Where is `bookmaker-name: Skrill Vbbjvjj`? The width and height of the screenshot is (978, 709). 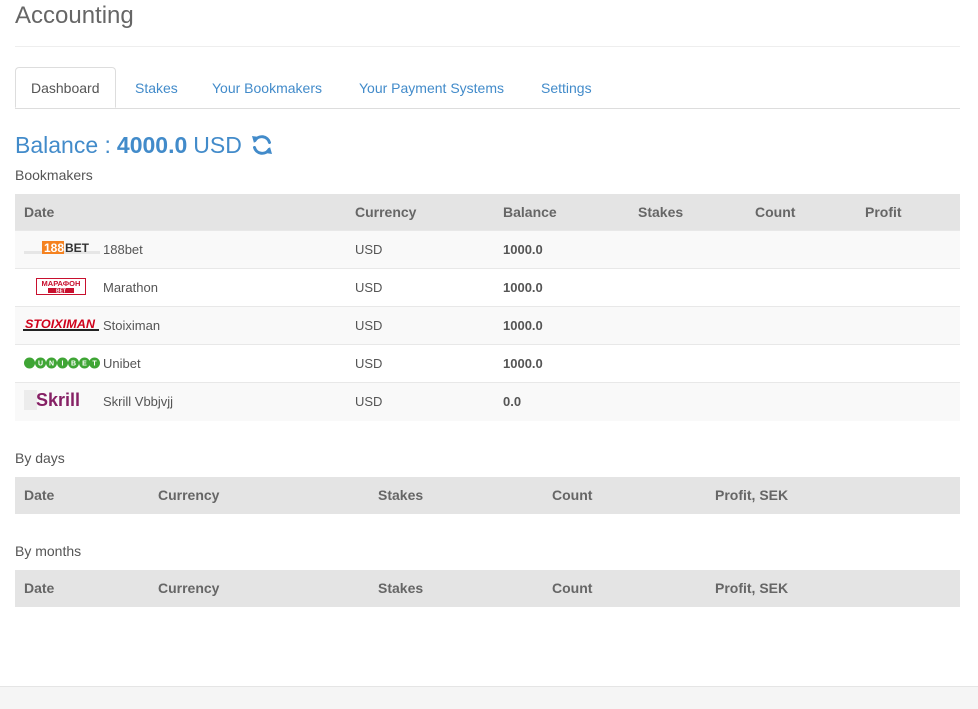
bookmaker-name: Skrill Vbbjvjj is located at coordinates (138, 401).